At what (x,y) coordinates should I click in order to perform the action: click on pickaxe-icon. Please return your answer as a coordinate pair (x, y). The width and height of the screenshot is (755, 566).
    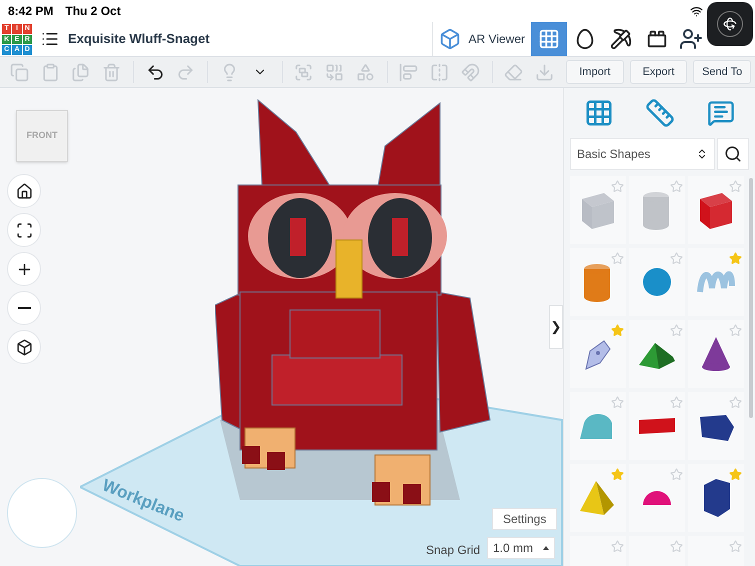
    Looking at the image, I should click on (621, 39).